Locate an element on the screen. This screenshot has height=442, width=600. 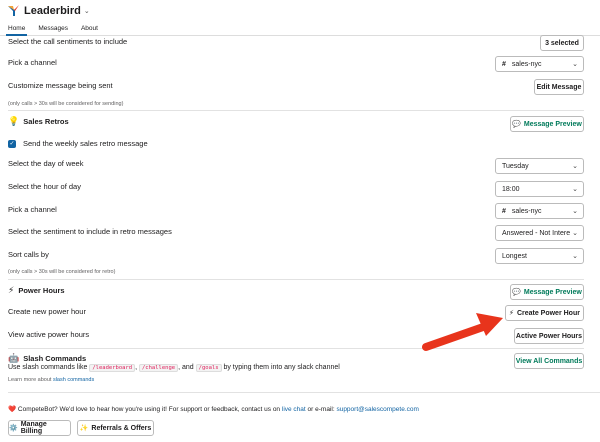
hour-of-day-select: 18:00 ⌄ is located at coordinates (539, 189).